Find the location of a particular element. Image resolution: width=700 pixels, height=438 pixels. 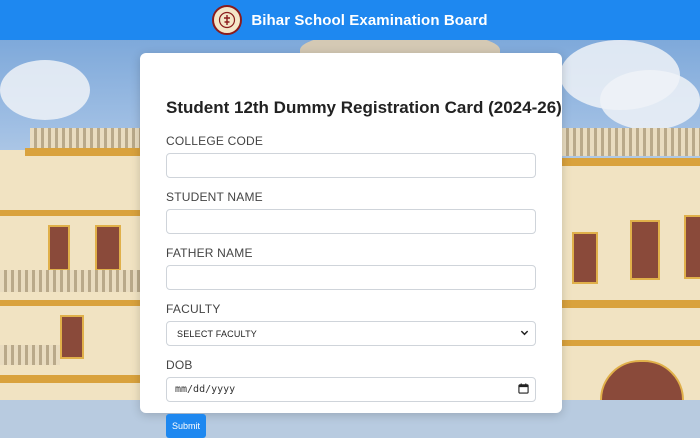

top-header: Bihar School Examination Board is located at coordinates (350, 20).